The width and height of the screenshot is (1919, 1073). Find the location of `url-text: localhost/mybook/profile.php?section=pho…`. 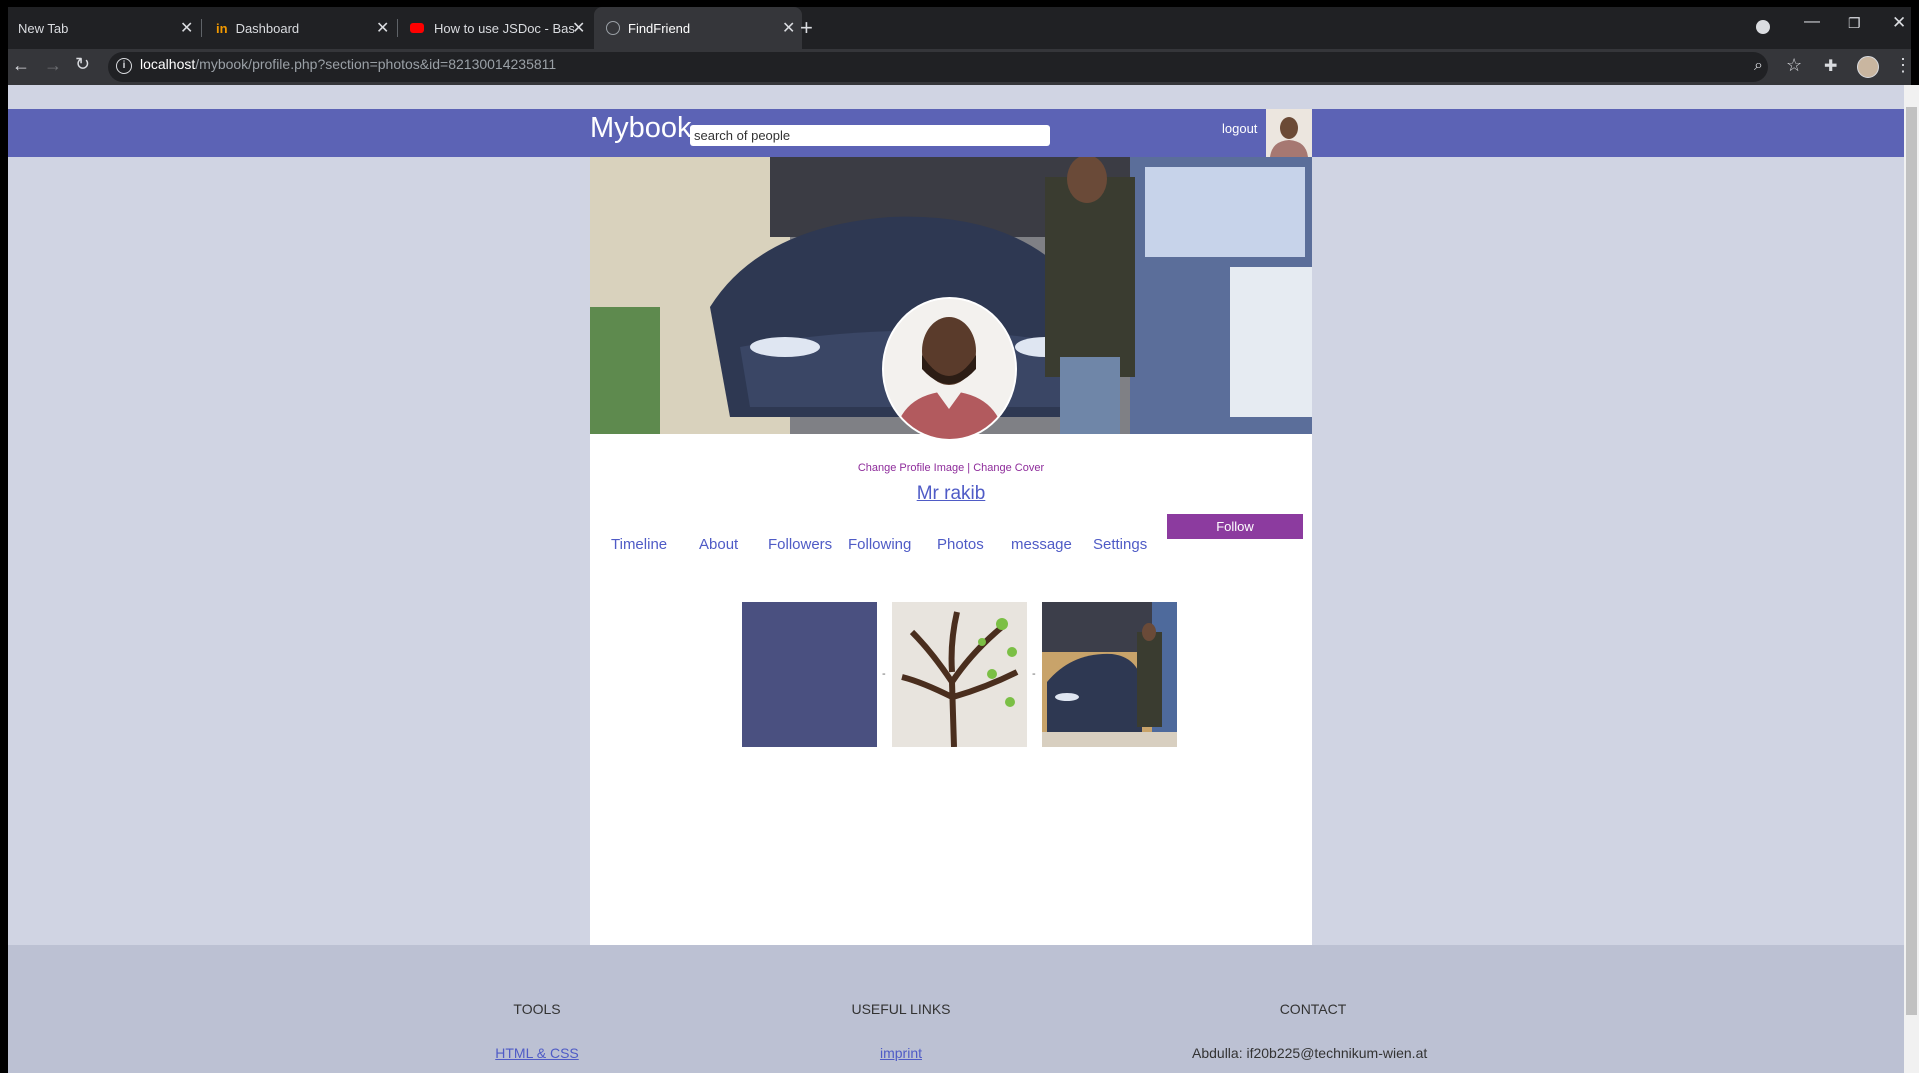

url-text: localhost/mybook/profile.php?section=pho… is located at coordinates (348, 64).